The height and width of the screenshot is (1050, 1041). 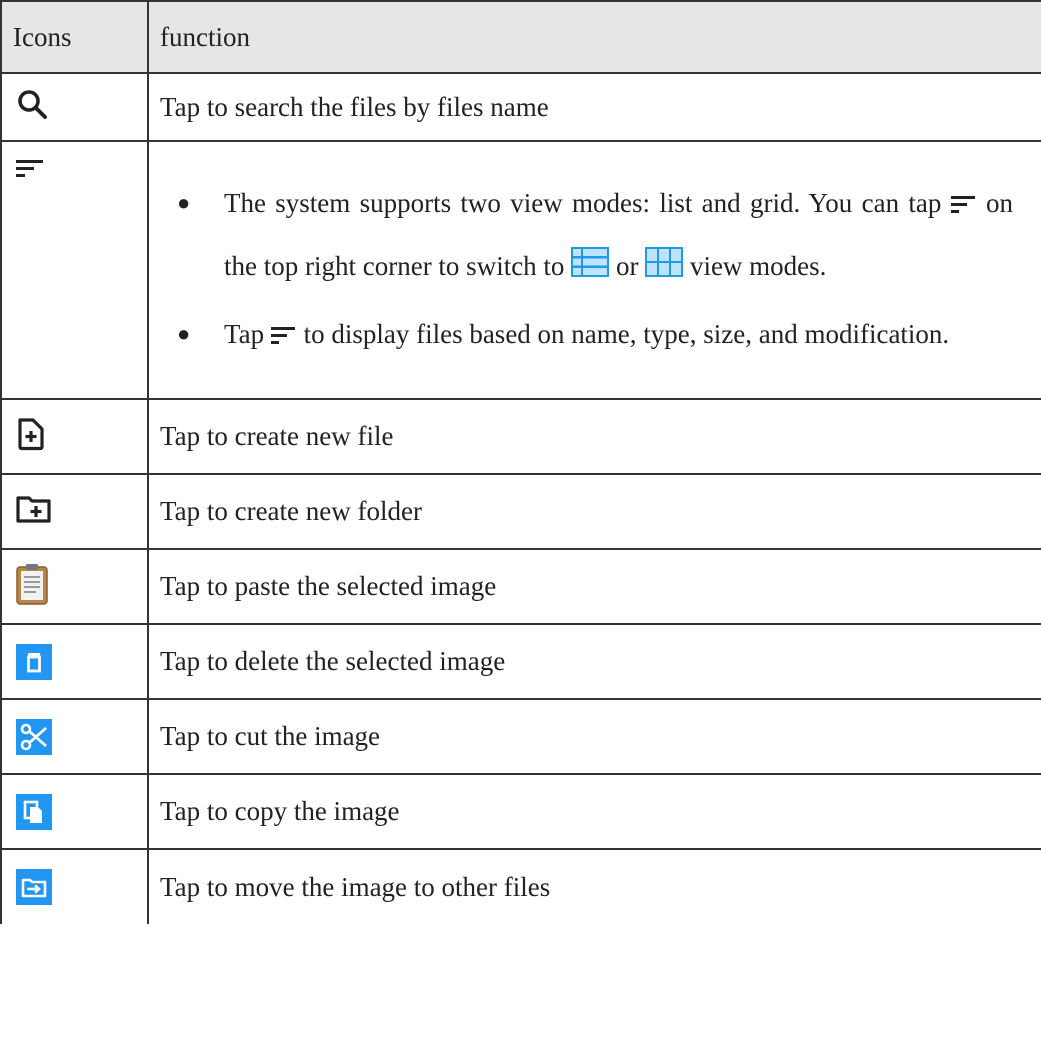 I want to click on search-icon, so click(x=33, y=107).